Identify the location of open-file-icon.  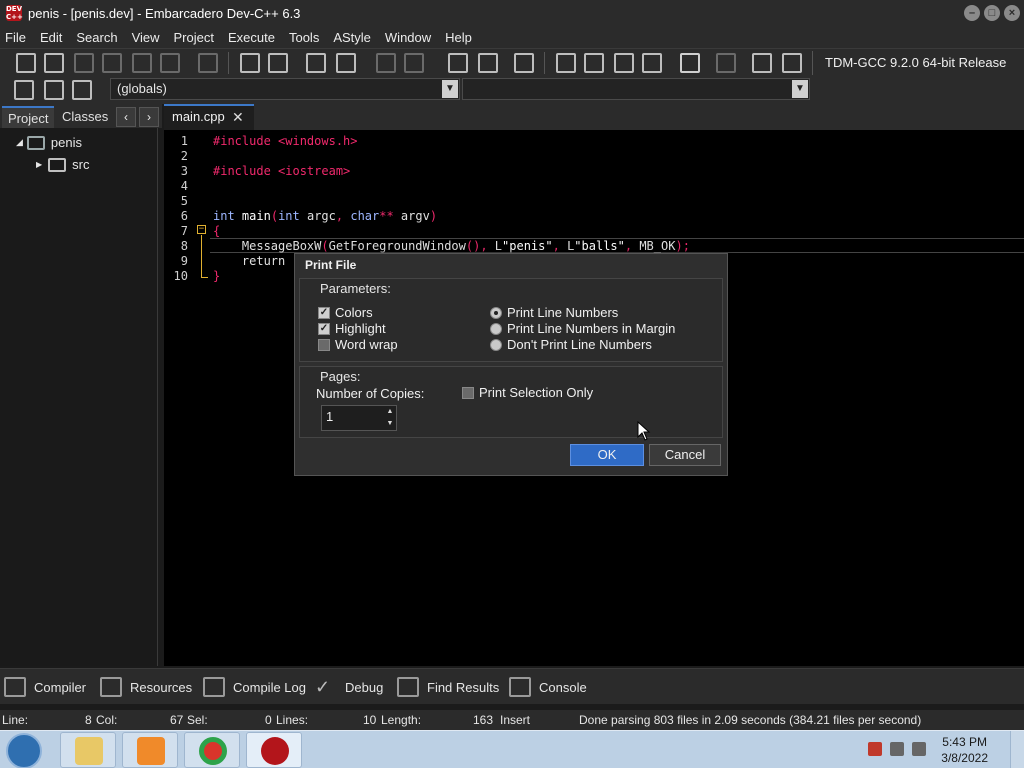
(54, 63).